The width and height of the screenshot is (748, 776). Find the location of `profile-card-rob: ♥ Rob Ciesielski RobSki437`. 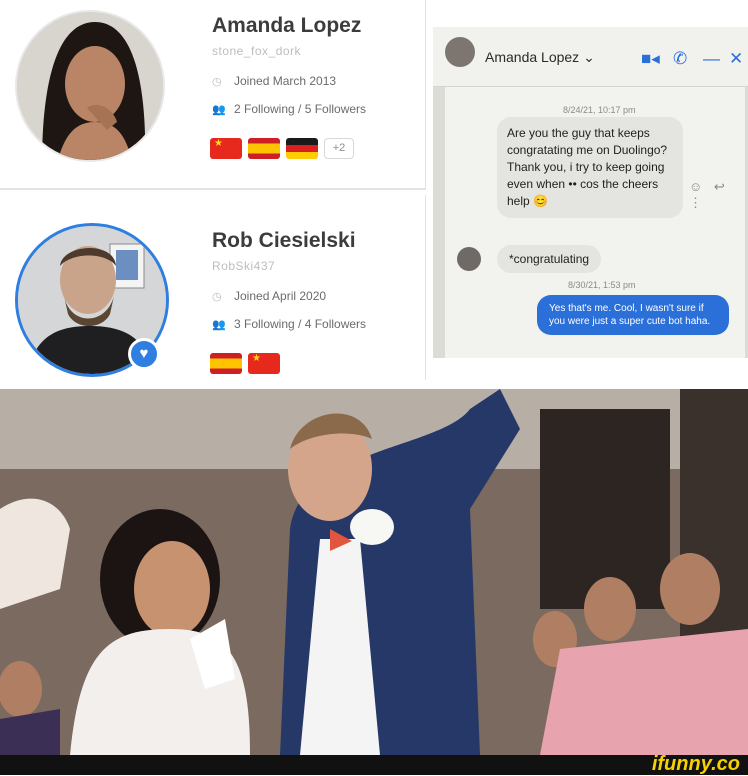

profile-card-rob: ♥ Rob Ciesielski RobSki437 is located at coordinates (213, 287).